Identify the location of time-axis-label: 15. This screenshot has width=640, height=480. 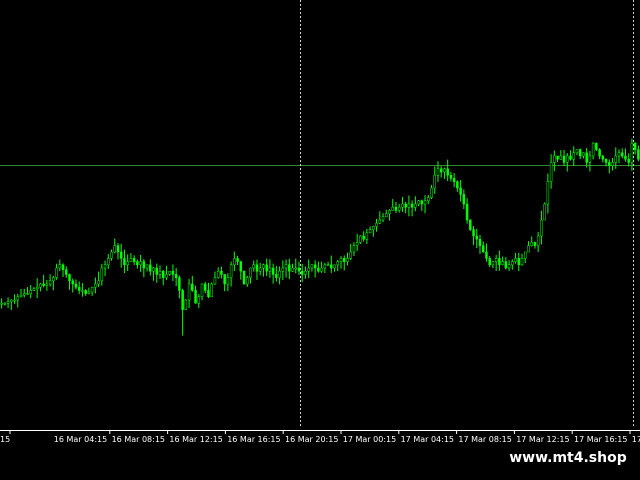
(5, 439).